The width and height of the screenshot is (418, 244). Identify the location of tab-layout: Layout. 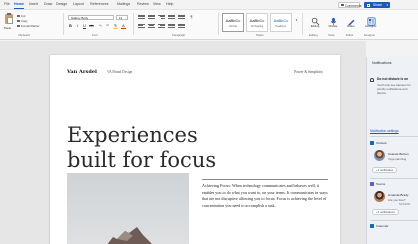
(78, 4).